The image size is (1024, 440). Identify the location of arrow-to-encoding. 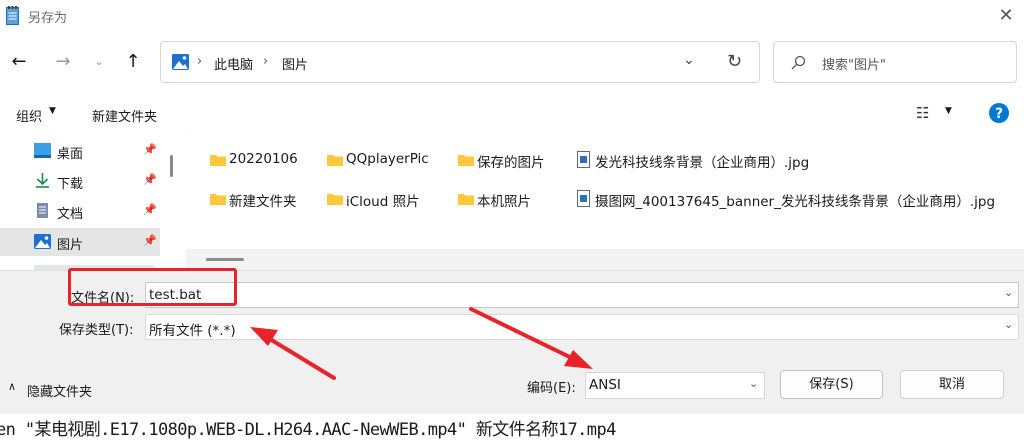
(531, 338).